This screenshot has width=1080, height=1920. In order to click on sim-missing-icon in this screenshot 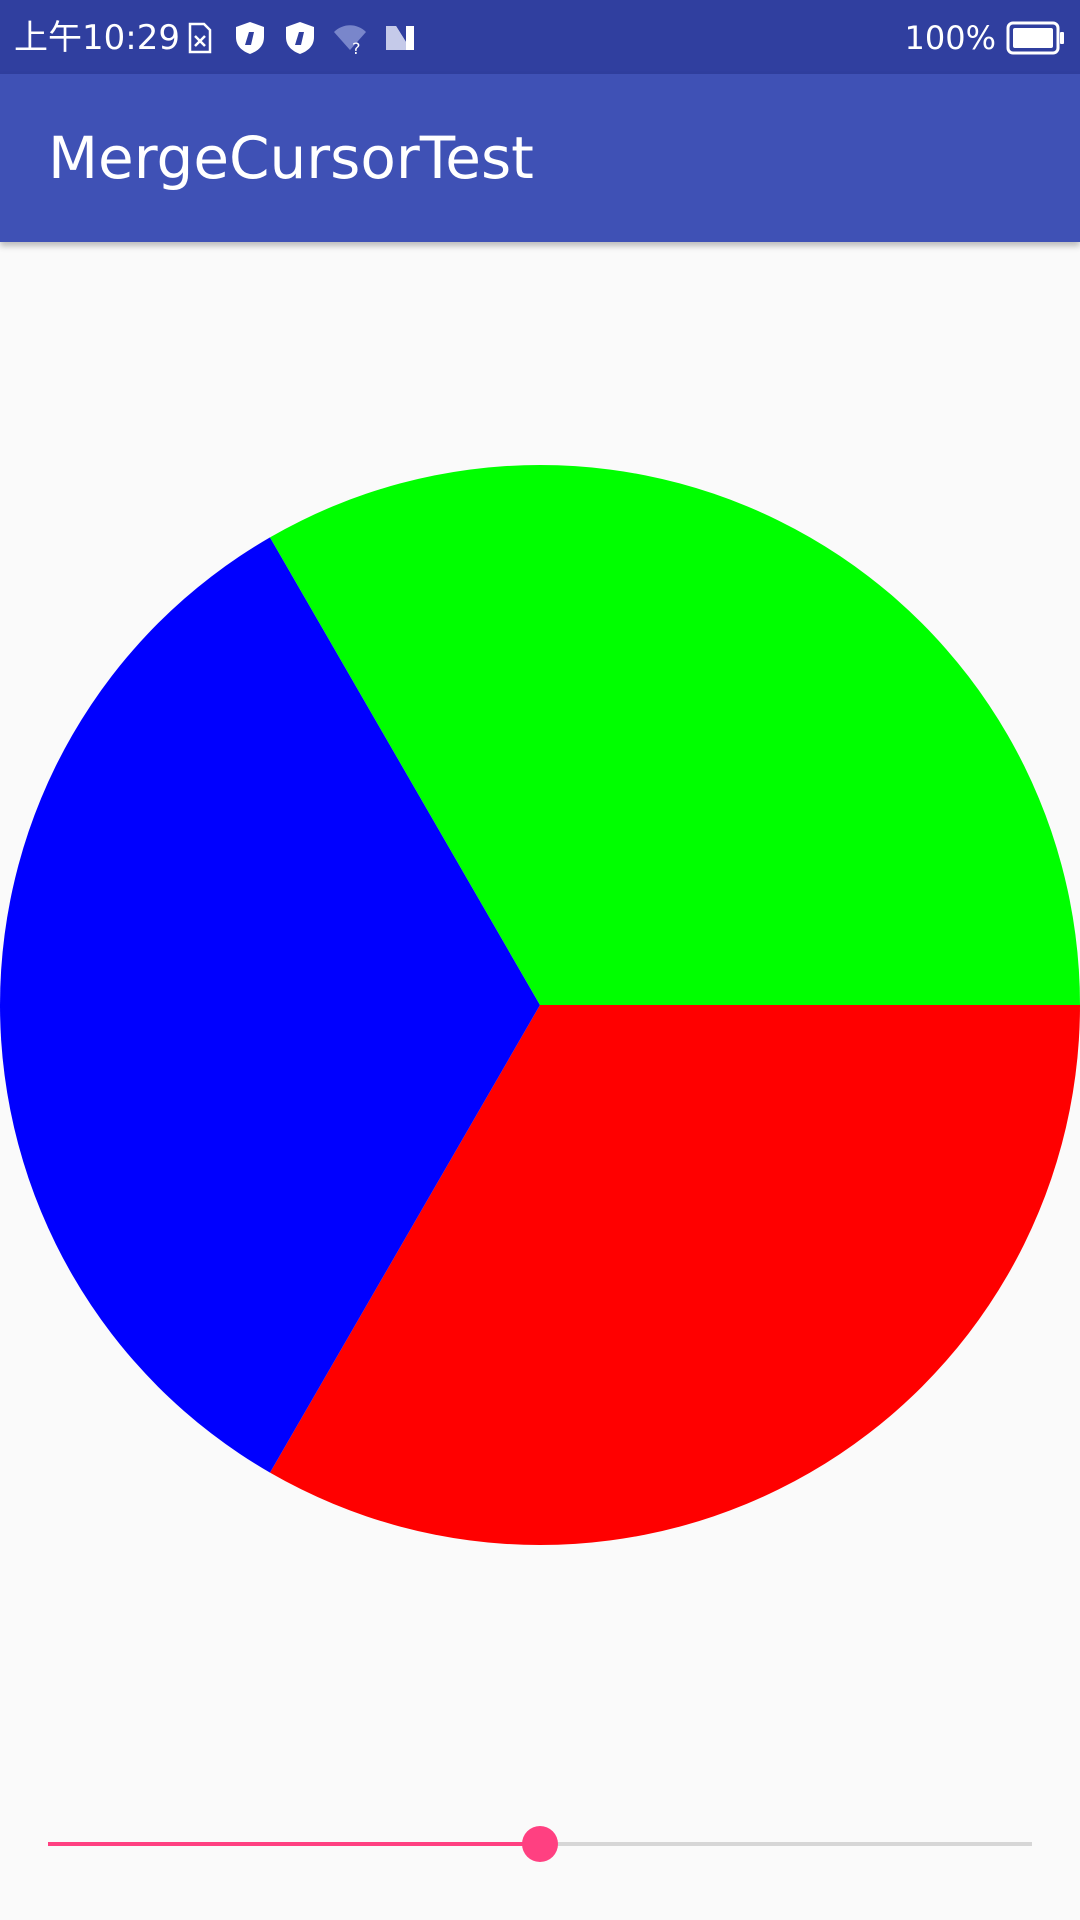, I will do `click(200, 38)`.